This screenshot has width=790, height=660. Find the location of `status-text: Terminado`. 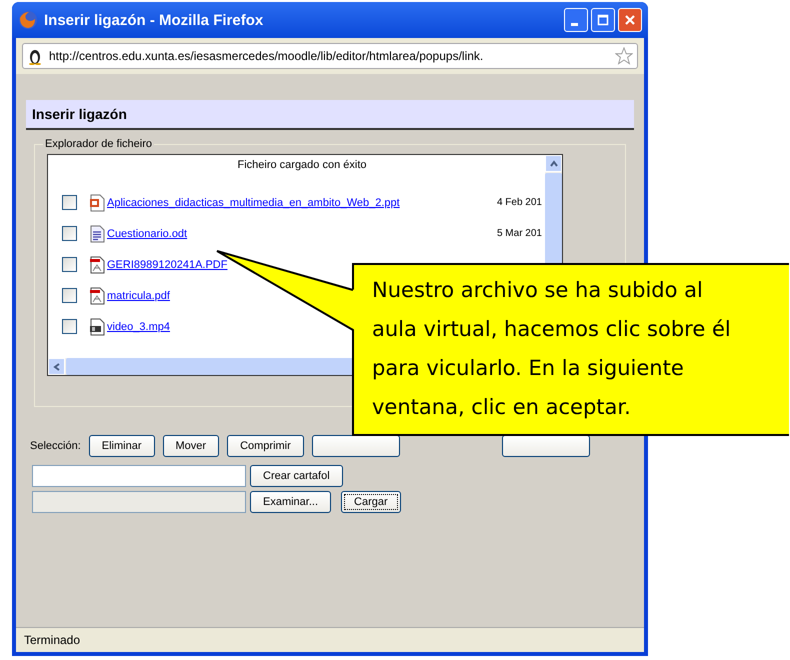

status-text: Terminado is located at coordinates (52, 640).